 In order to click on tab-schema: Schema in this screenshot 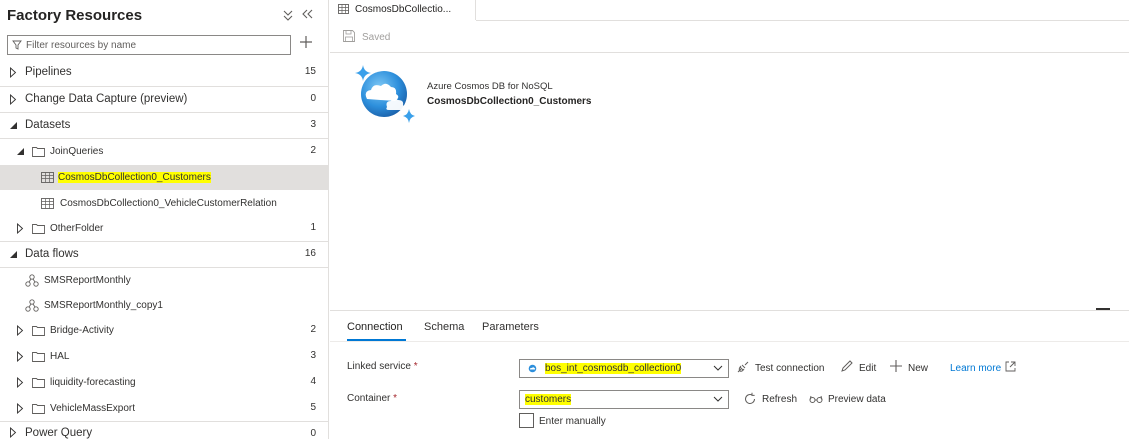, I will do `click(444, 327)`.